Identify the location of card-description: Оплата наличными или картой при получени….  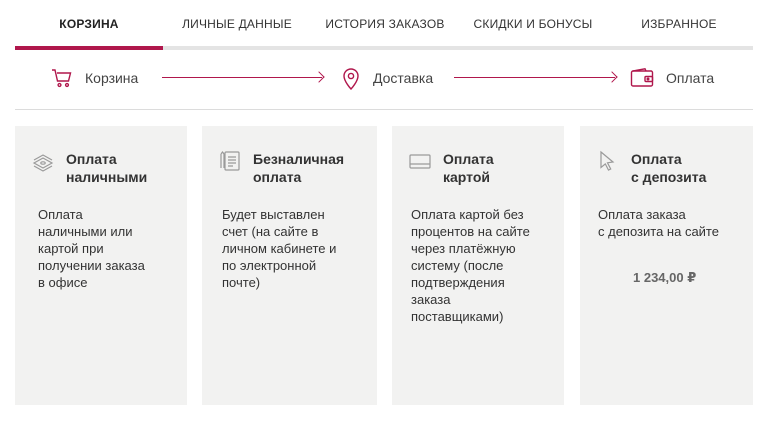
(91, 248).